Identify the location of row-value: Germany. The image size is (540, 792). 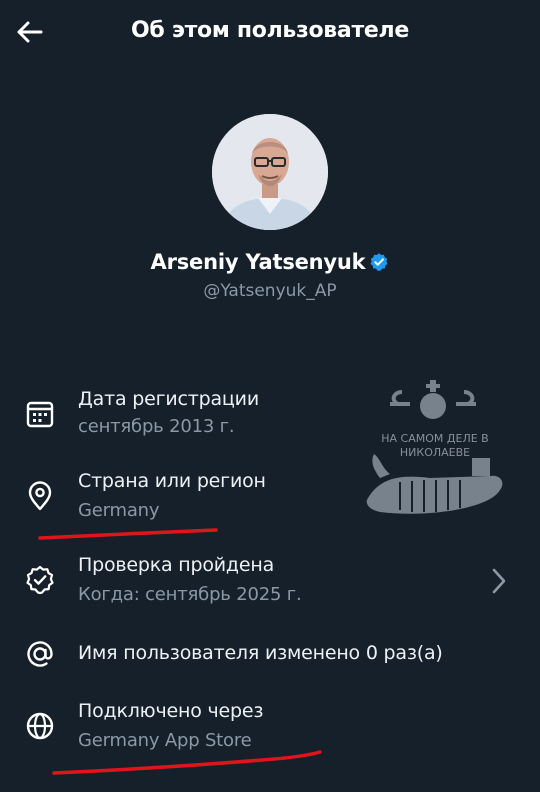
(119, 510).